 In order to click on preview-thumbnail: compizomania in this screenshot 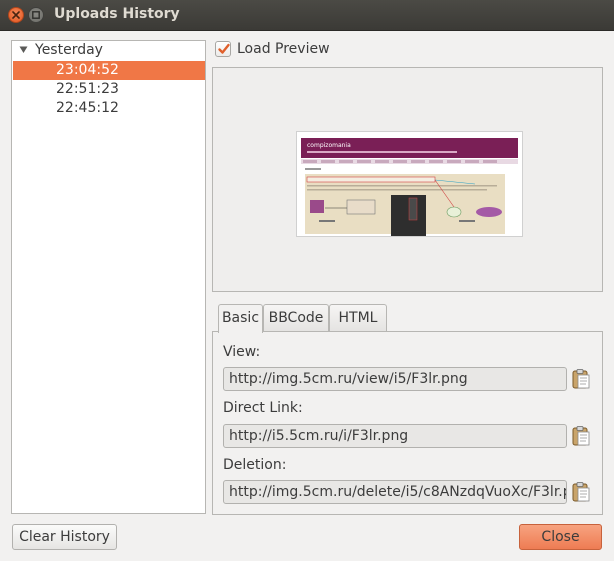, I will do `click(409, 184)`.